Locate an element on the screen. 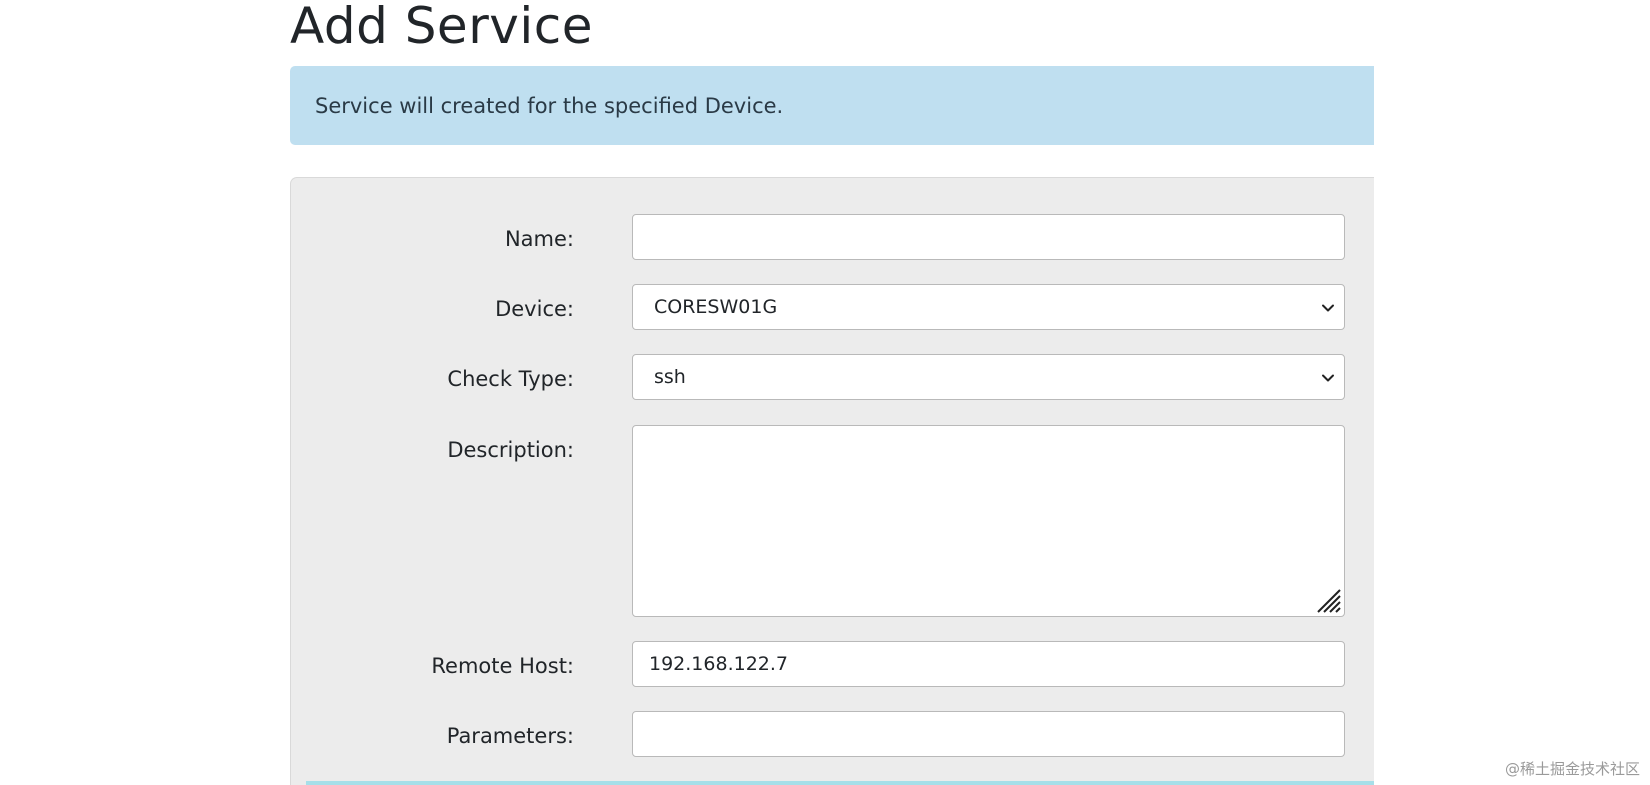 The width and height of the screenshot is (1650, 785). device-select: CORESW01G is located at coordinates (988, 307).